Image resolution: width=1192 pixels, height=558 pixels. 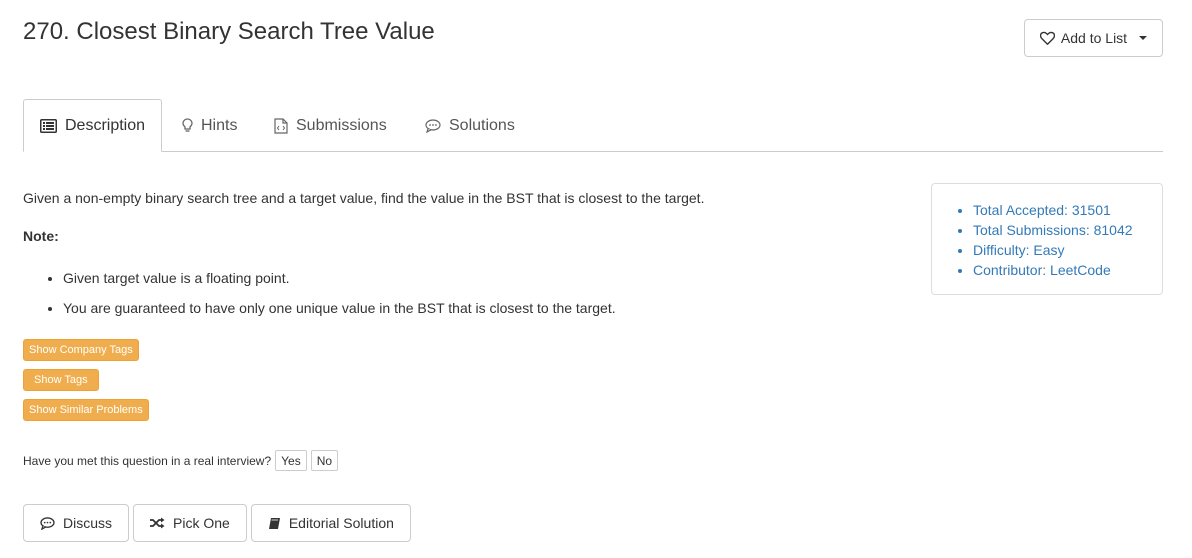 What do you see at coordinates (48, 125) in the screenshot?
I see `list-icon` at bounding box center [48, 125].